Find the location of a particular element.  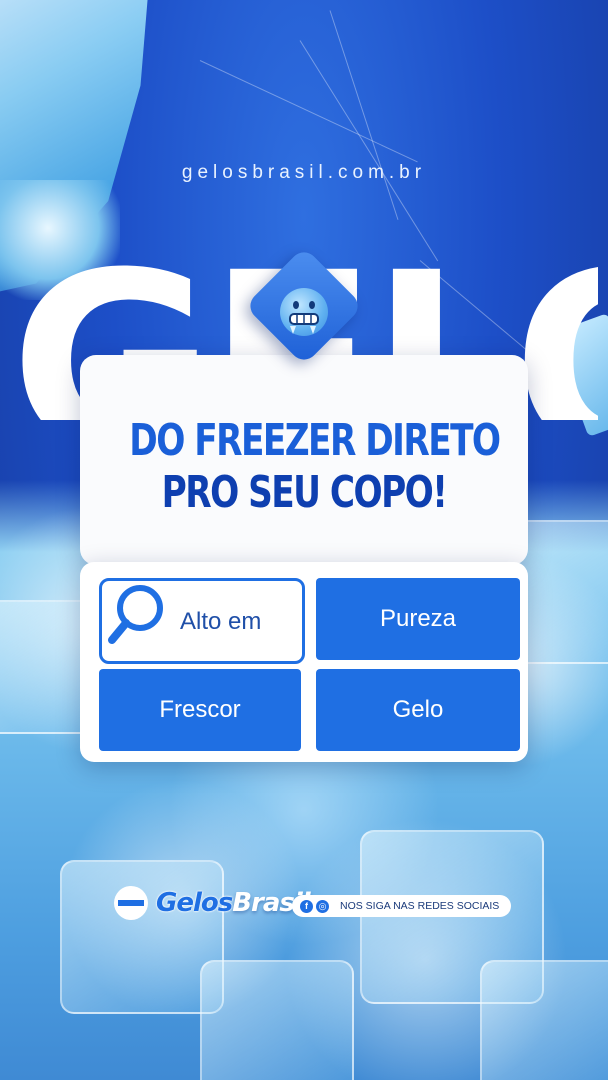

social-text: NOS SIGA NAS REDES SOCIAIS is located at coordinates (420, 906).